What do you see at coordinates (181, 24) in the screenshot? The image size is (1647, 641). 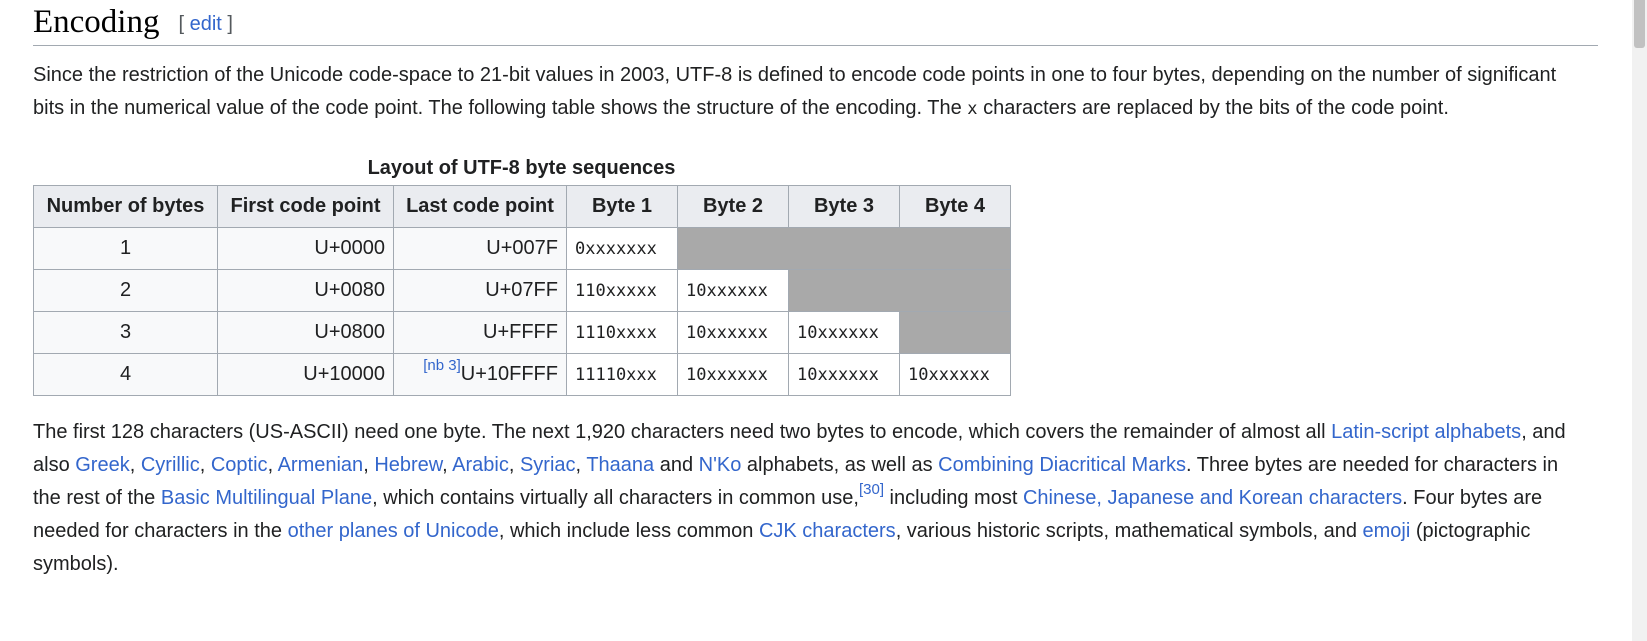 I see `edit-open-bracket: [` at bounding box center [181, 24].